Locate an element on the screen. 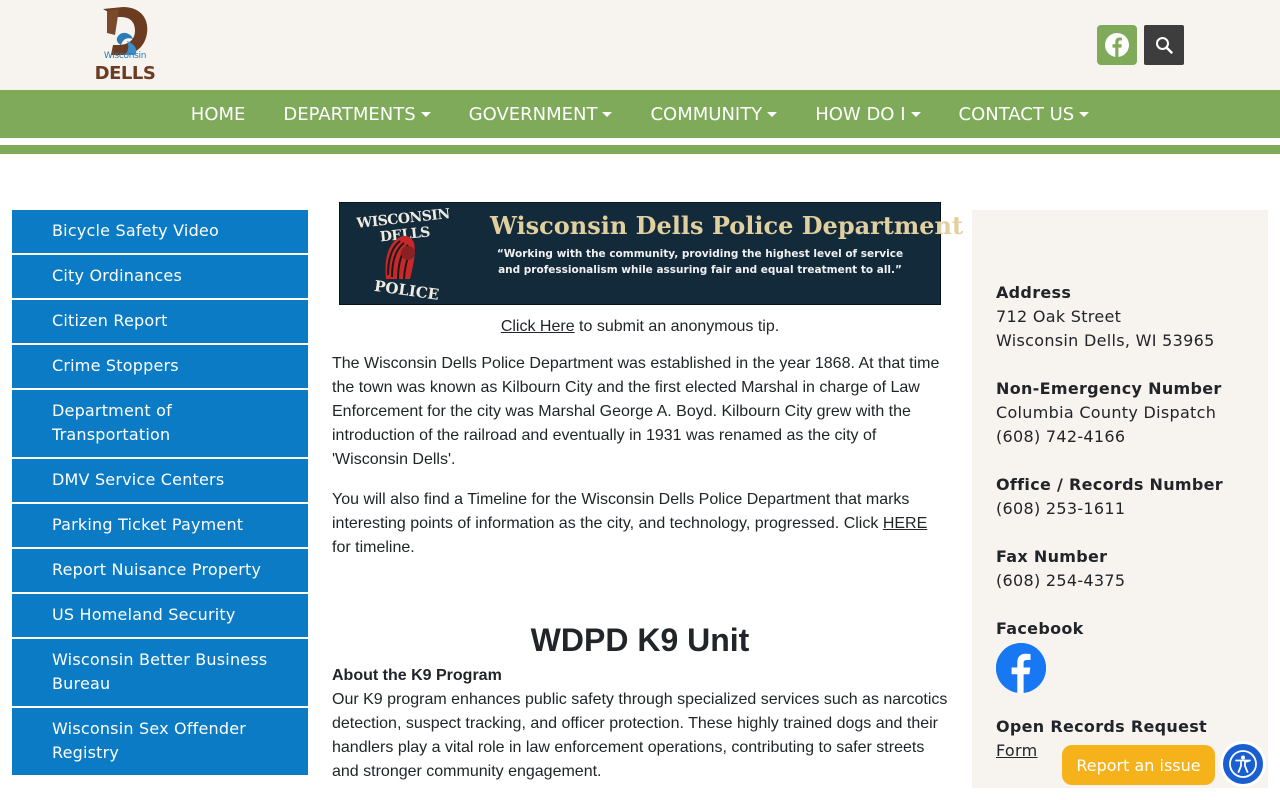 The image size is (1280, 800). sidebar-item-parking-ticket-payment: Parking Ticket Payment is located at coordinates (160, 526).